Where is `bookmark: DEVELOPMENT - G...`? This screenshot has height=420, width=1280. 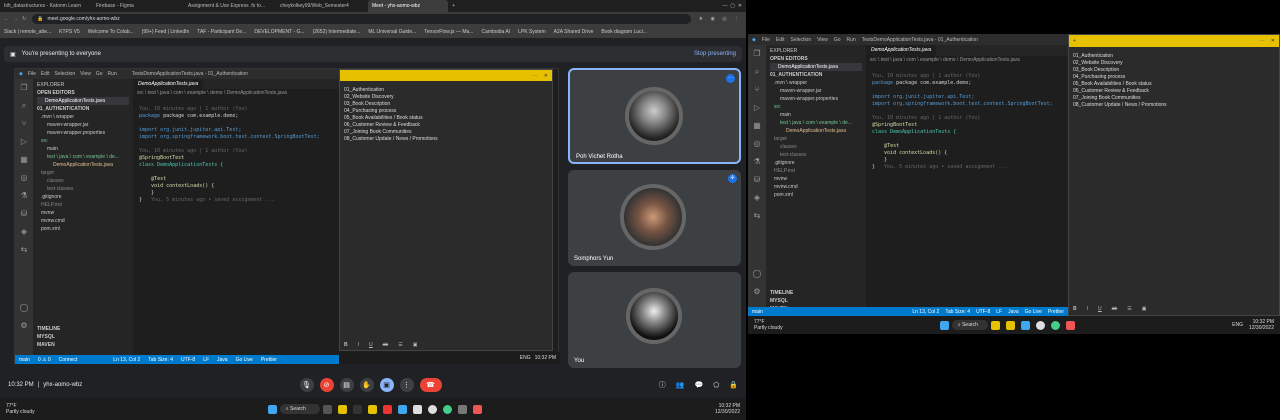
bookmark: DEVELOPMENT - G... is located at coordinates (279, 32).